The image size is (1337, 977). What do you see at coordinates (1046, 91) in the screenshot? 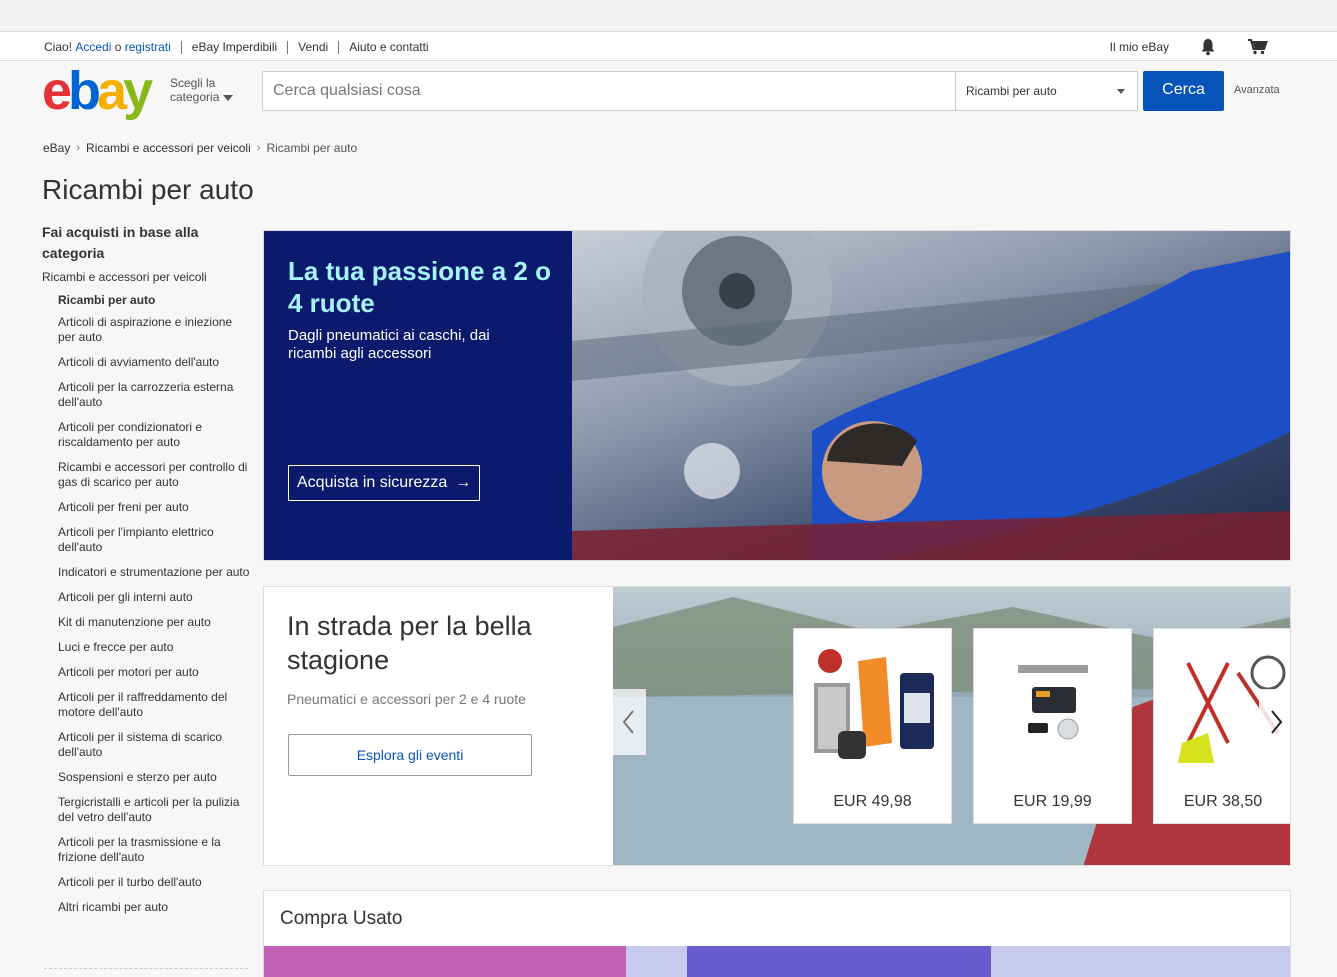
I see `search-category-select: Ricambi per auto` at bounding box center [1046, 91].